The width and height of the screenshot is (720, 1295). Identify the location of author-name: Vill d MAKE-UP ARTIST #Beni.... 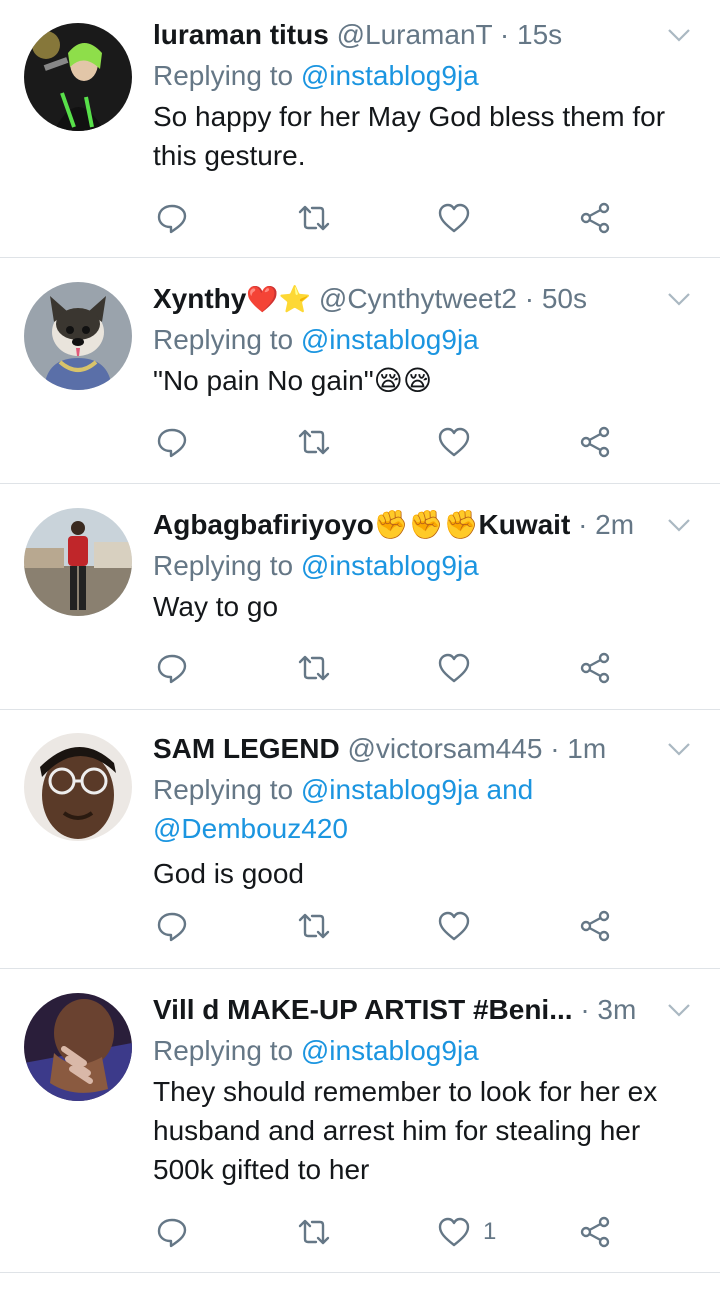
(363, 1009).